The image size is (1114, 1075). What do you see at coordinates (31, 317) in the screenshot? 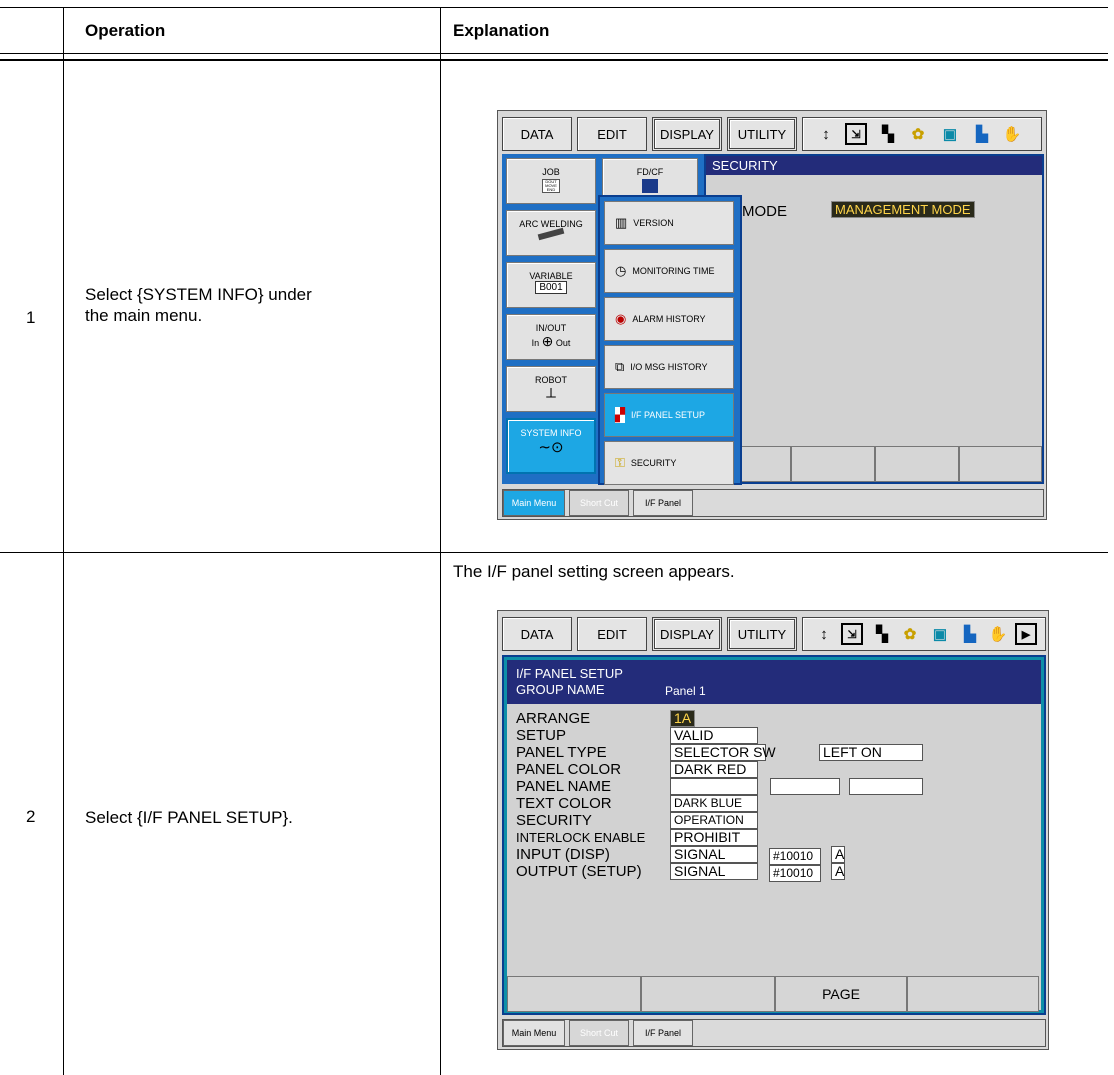
I see `step-1-number: 1` at bounding box center [31, 317].